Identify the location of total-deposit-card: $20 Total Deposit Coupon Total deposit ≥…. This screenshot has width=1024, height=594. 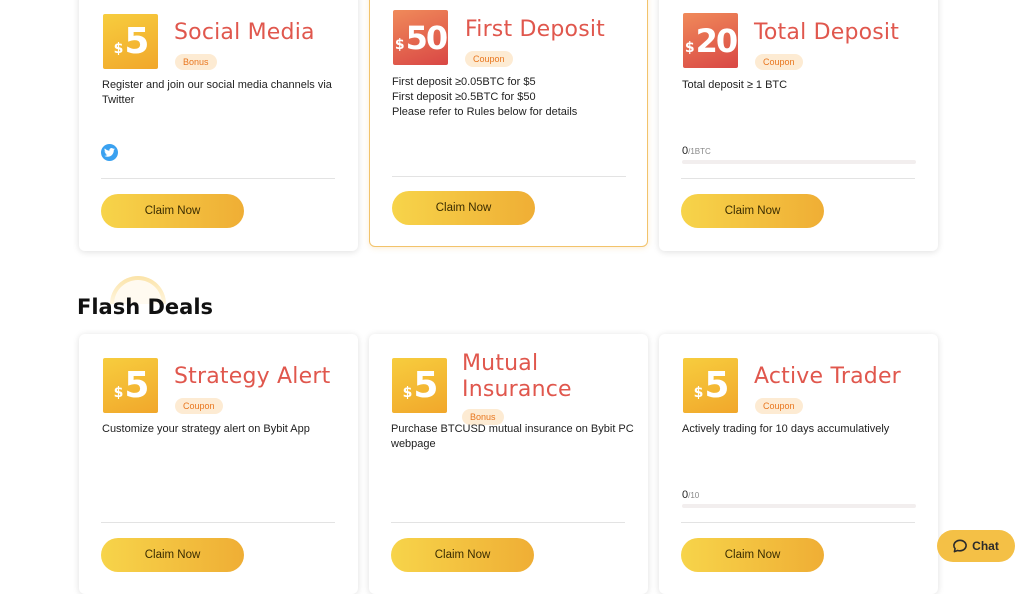
(798, 125).